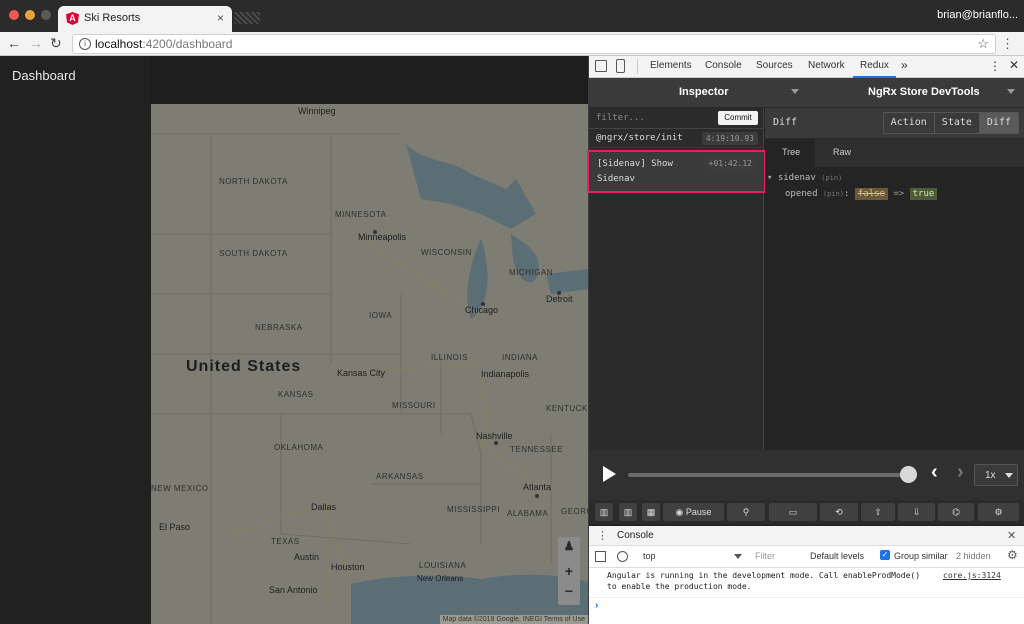  What do you see at coordinates (793, 512) in the screenshot?
I see `keyboard-icon: ▭` at bounding box center [793, 512].